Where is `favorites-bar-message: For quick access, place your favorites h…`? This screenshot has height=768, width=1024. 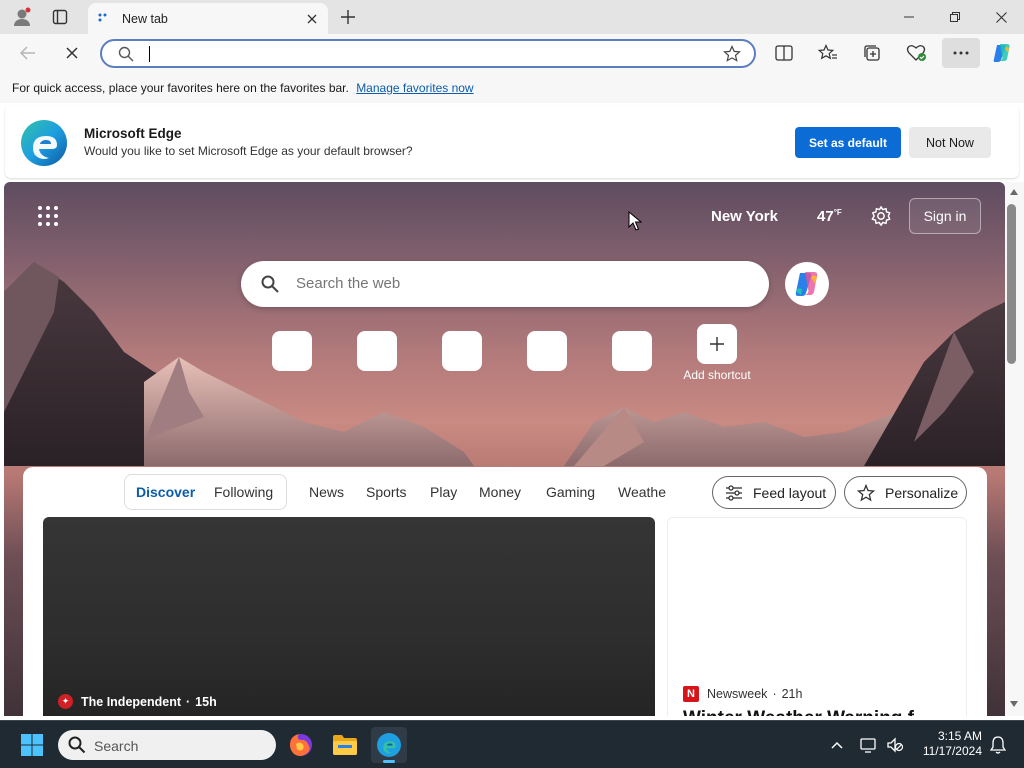 favorites-bar-message: For quick access, place your favorites h… is located at coordinates (180, 88).